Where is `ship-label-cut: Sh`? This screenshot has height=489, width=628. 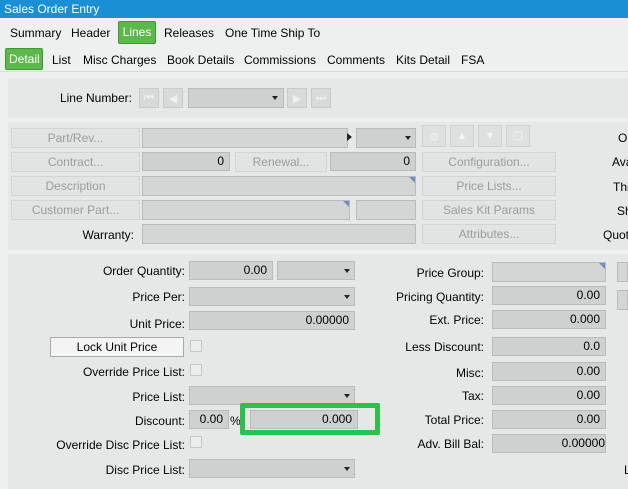
ship-label-cut: Sh is located at coordinates (622, 211).